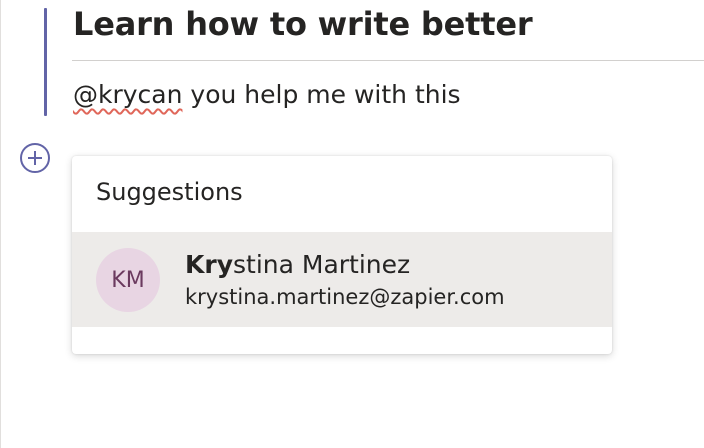 The height and width of the screenshot is (448, 704). I want to click on mention-text: @krycan, so click(127, 94).